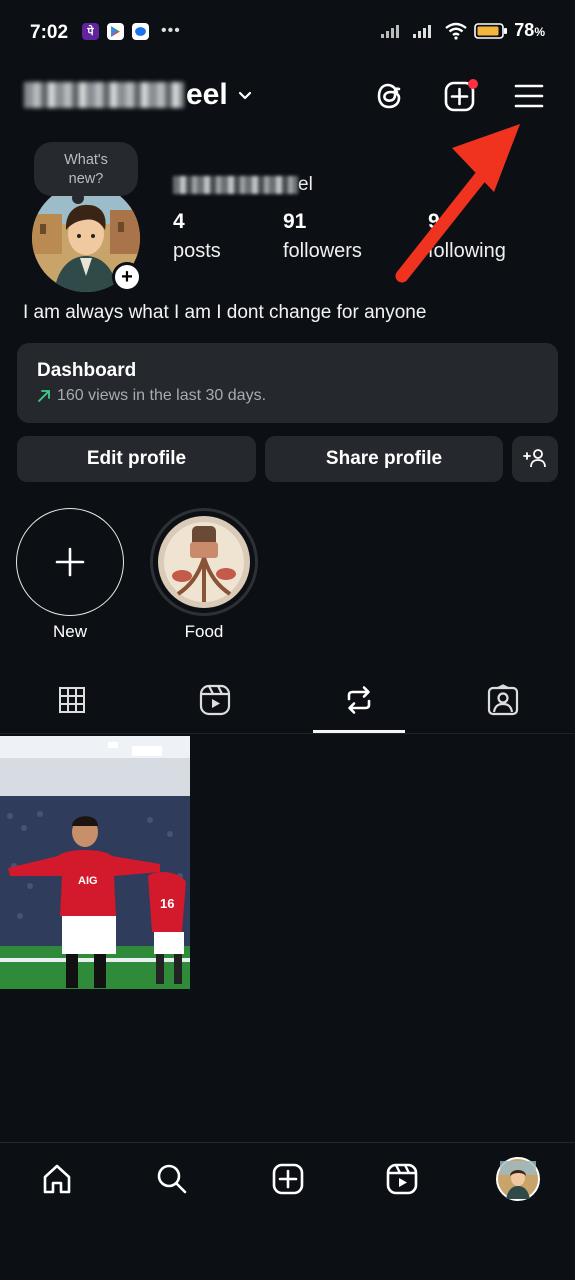  I want to click on username-switcher: eel, so click(139, 95).